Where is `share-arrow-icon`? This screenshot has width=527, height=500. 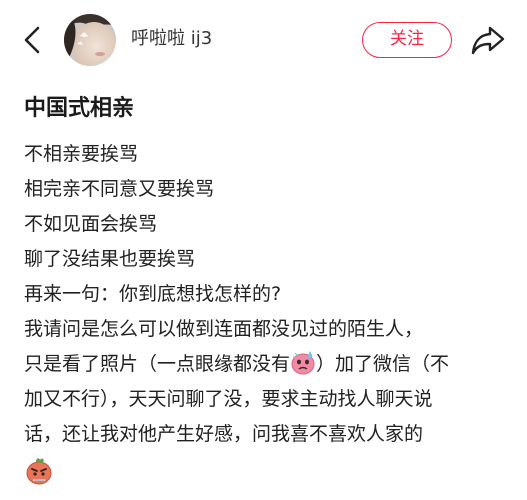
share-arrow-icon is located at coordinates (488, 40).